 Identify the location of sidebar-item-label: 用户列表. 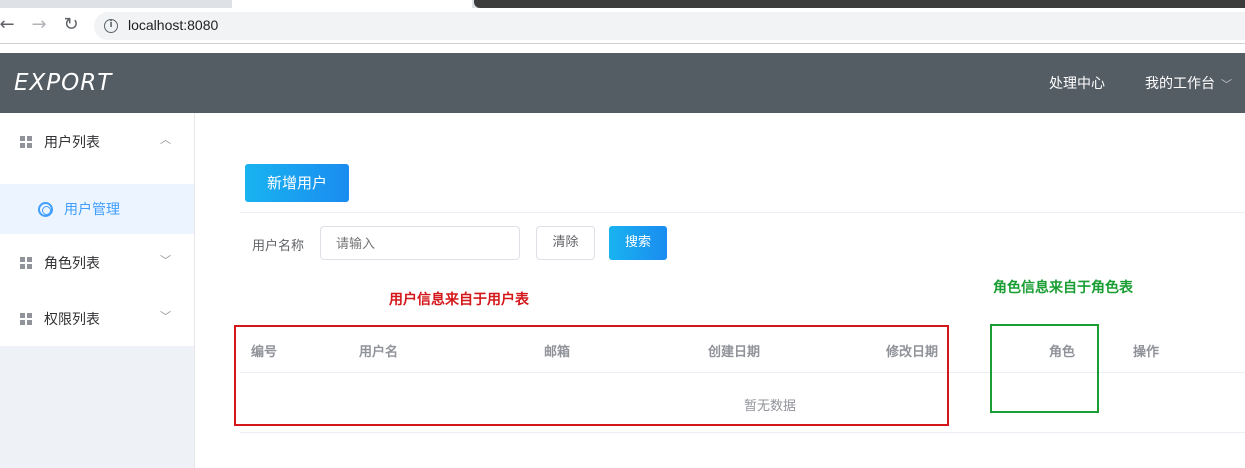
(72, 143).